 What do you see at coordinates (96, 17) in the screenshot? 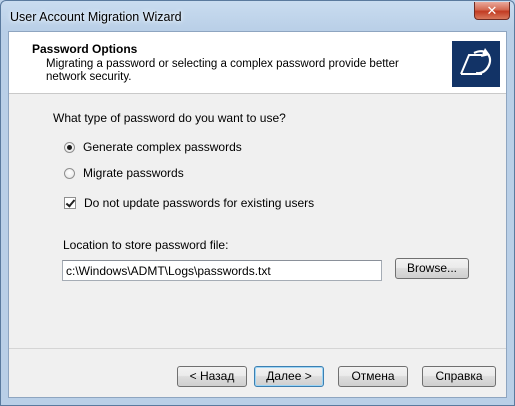
I see `window-title: User Account Migration Wizard` at bounding box center [96, 17].